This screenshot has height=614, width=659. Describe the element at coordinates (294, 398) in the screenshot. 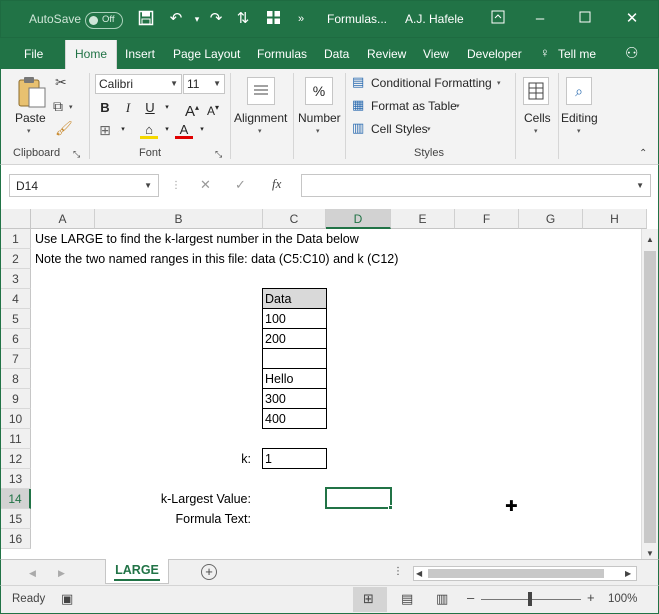

I see `cell-c9: 300` at that location.